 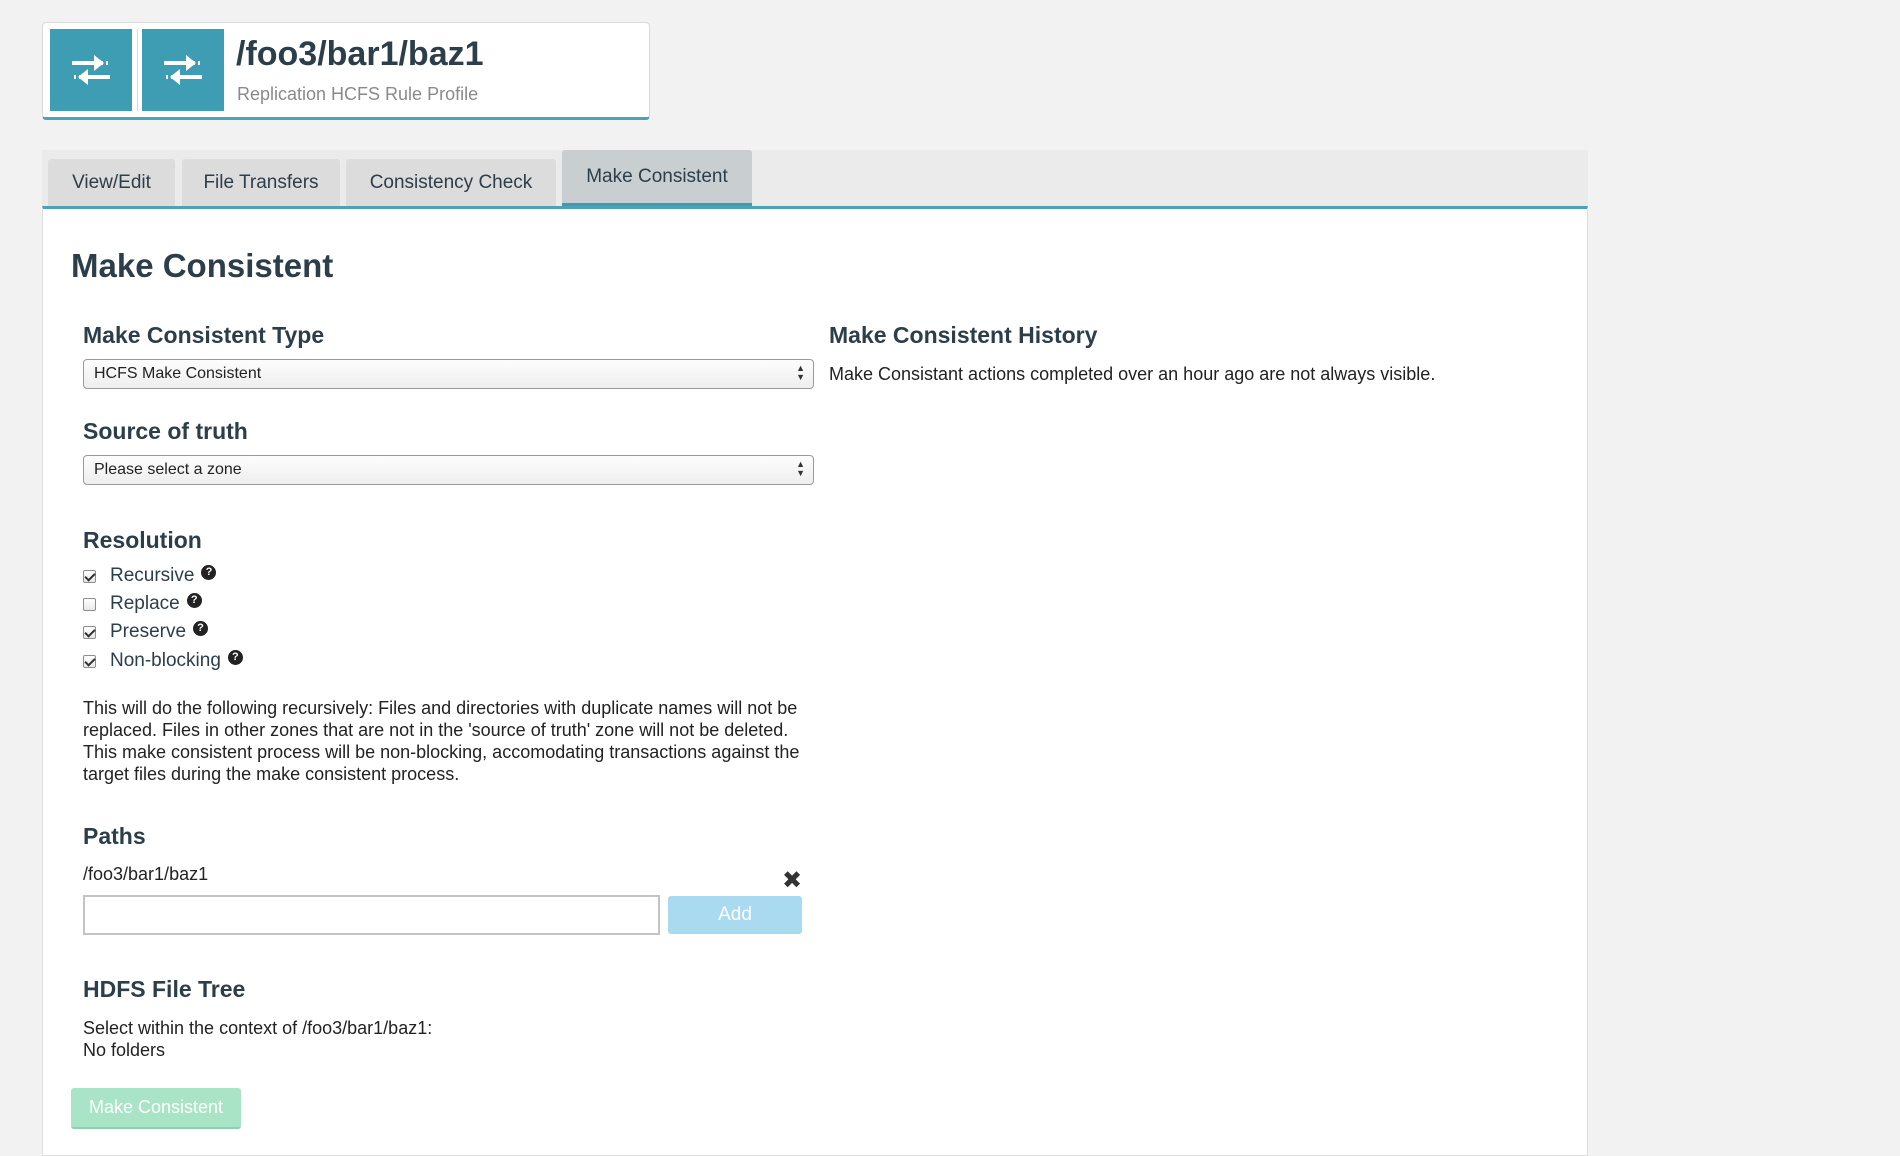 What do you see at coordinates (124, 1050) in the screenshot?
I see `file-tree-empty-text: No folders` at bounding box center [124, 1050].